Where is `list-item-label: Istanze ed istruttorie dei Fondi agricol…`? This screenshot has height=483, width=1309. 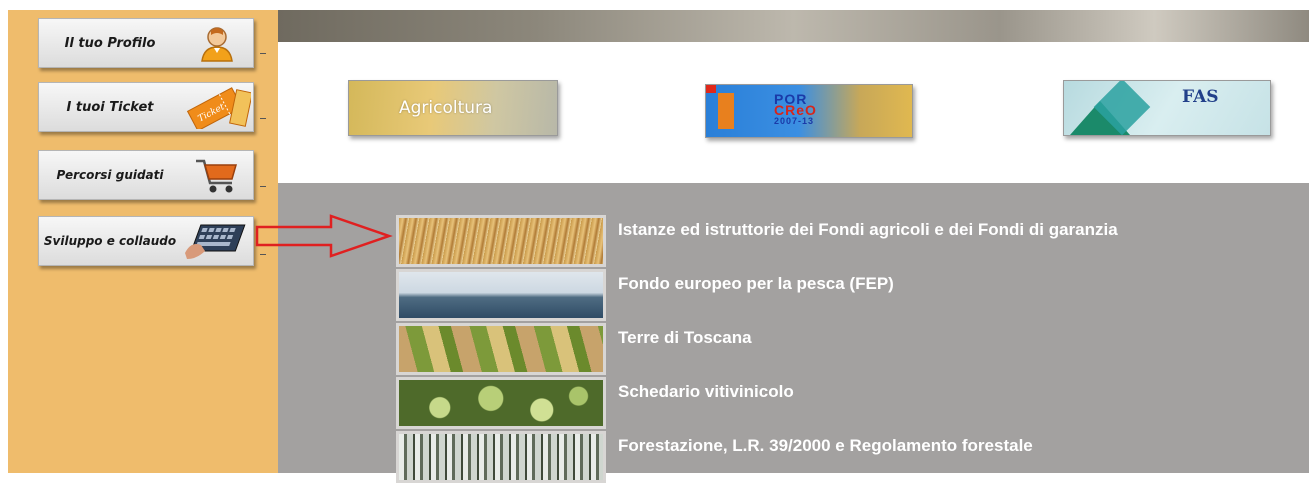
list-item-label: Istanze ed istruttorie dei Fondi agricol… is located at coordinates (868, 229).